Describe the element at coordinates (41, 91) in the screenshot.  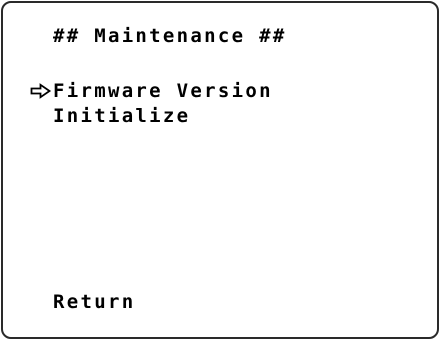
I see `selection-cursor-icon` at that location.